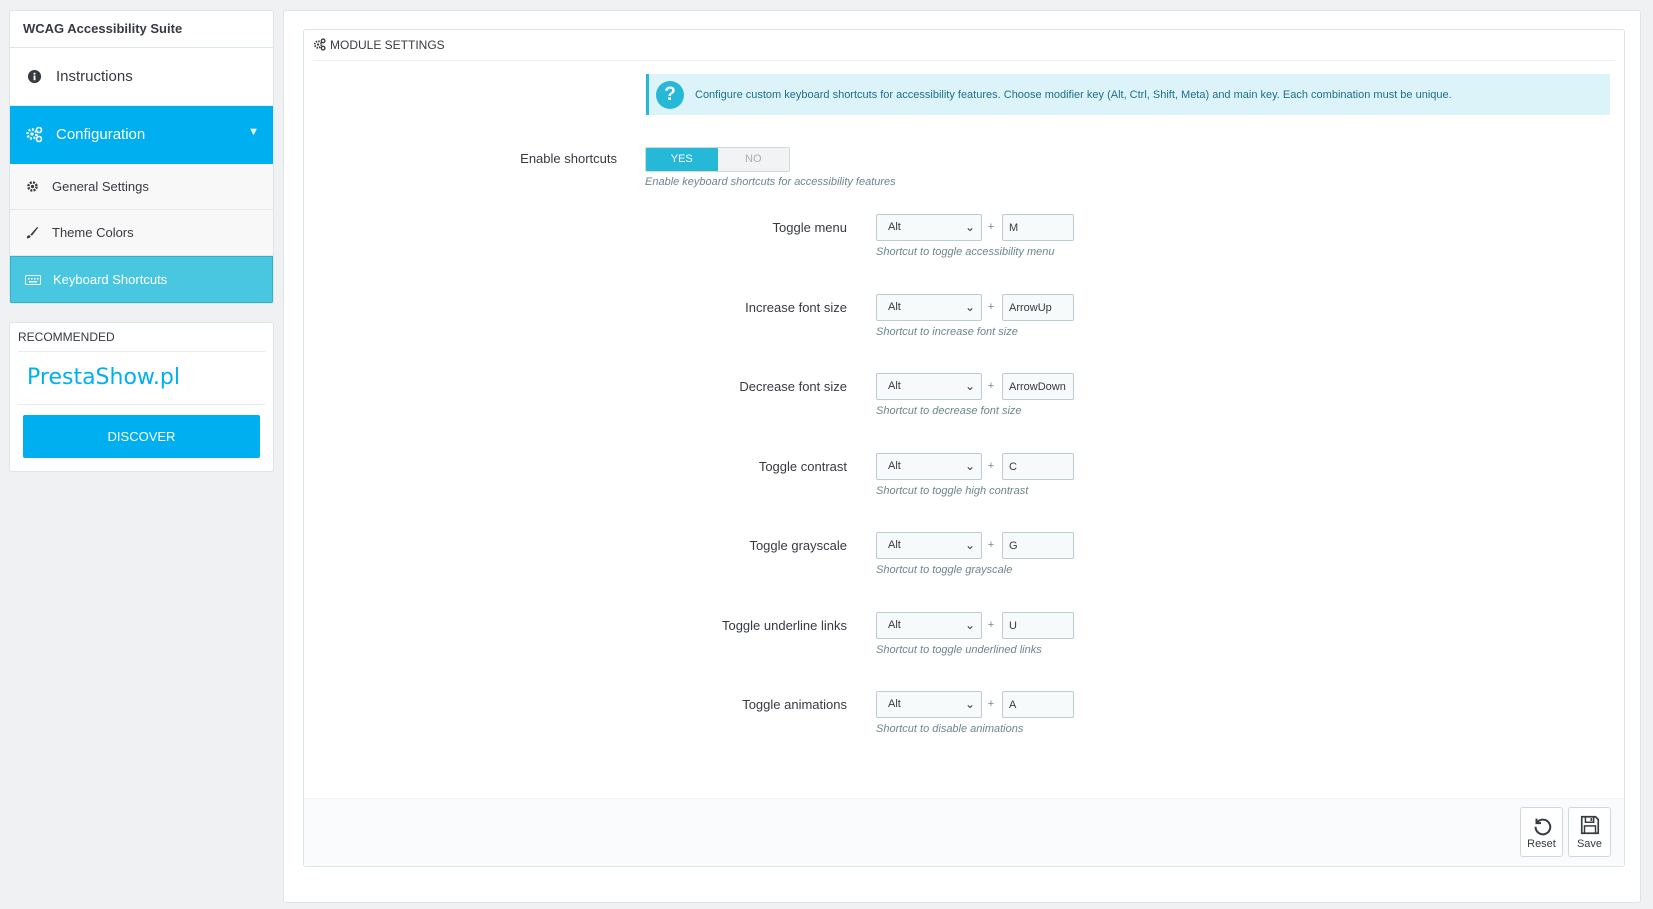 This screenshot has height=909, width=1653. I want to click on sidebar-item-label: General Settings, so click(100, 186).